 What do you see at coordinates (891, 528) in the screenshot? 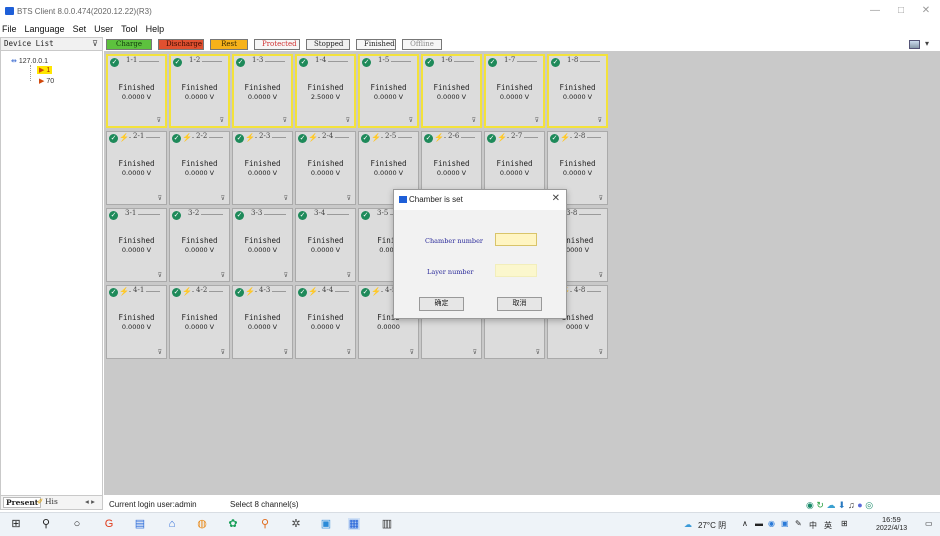
I see `clock-date: 2022/4/13` at bounding box center [891, 528].